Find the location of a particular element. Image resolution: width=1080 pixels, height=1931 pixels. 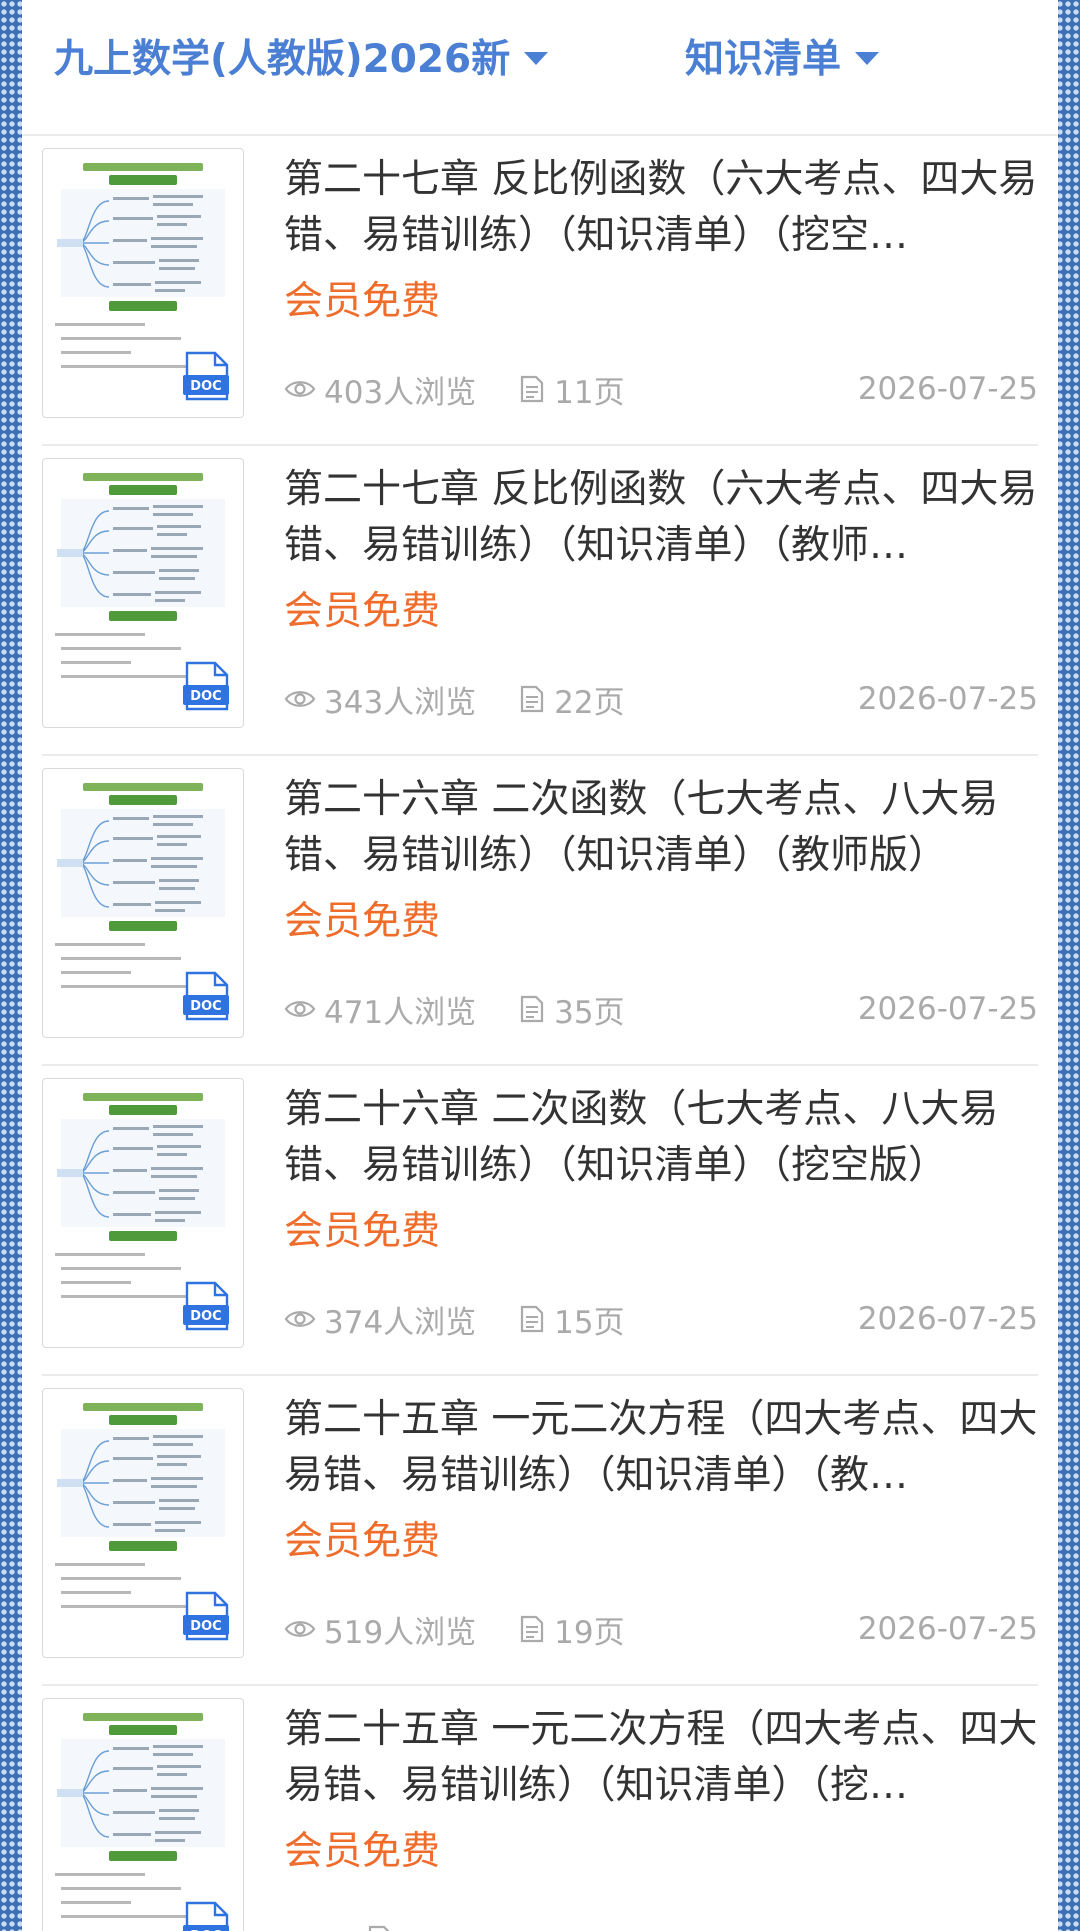

page-count: 19页 is located at coordinates (589, 1632).